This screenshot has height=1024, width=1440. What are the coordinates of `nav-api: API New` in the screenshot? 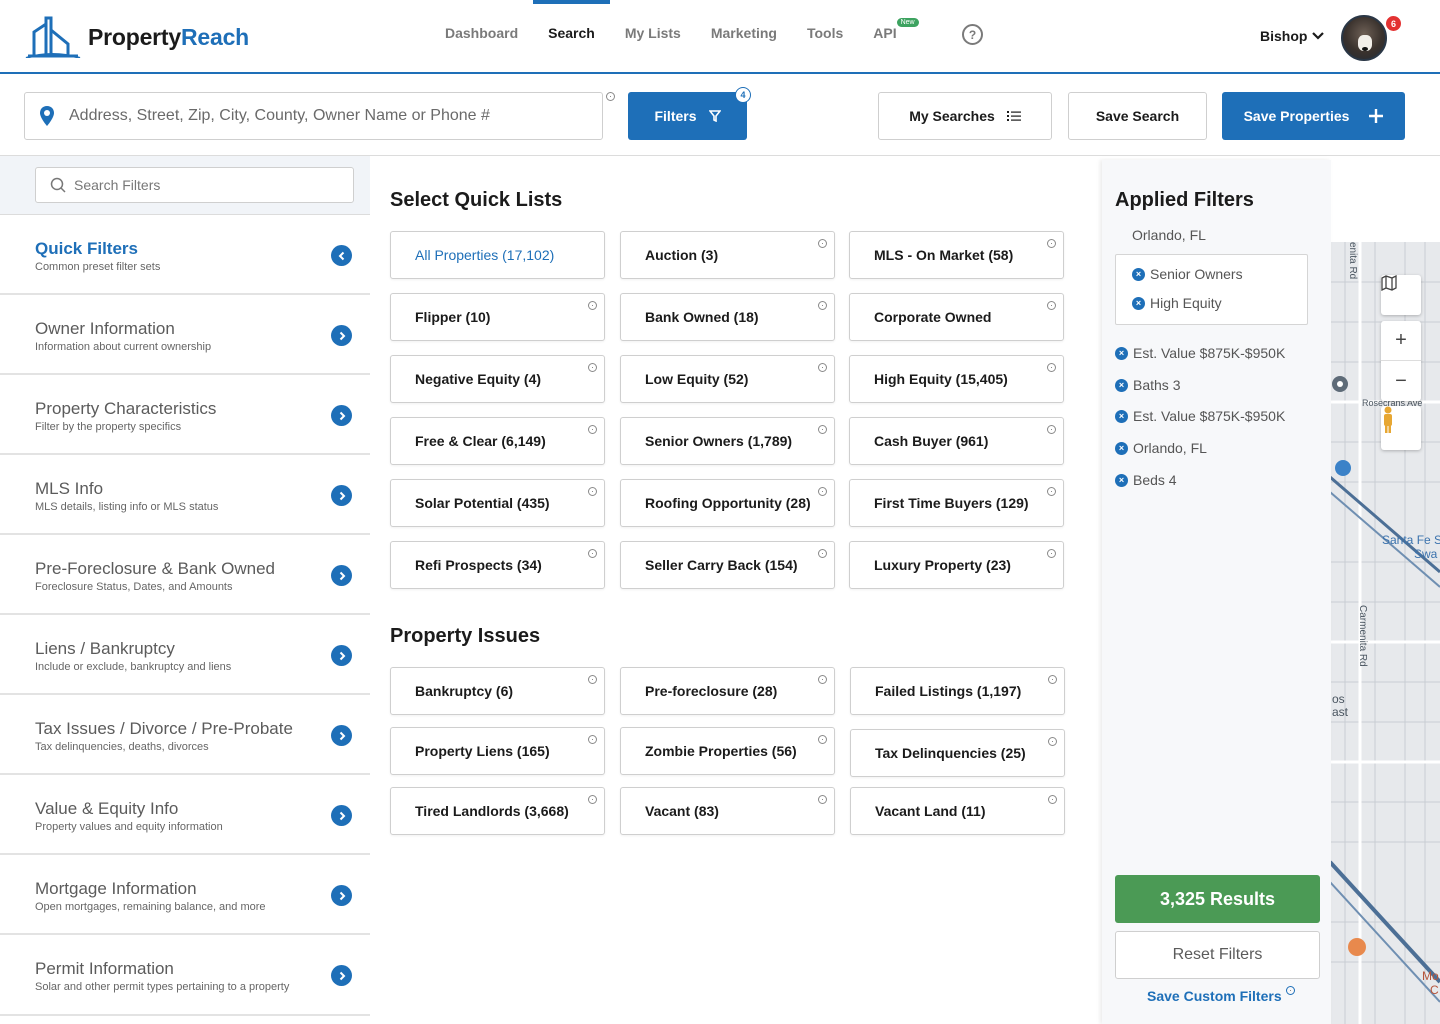 It's located at (889, 36).